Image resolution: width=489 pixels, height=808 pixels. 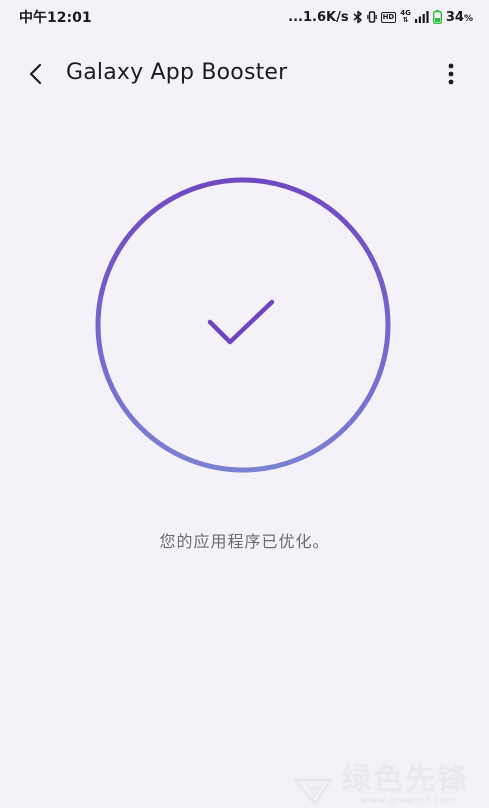 What do you see at coordinates (405, 20) in the screenshot?
I see `data-arrows-icon: ⇅` at bounding box center [405, 20].